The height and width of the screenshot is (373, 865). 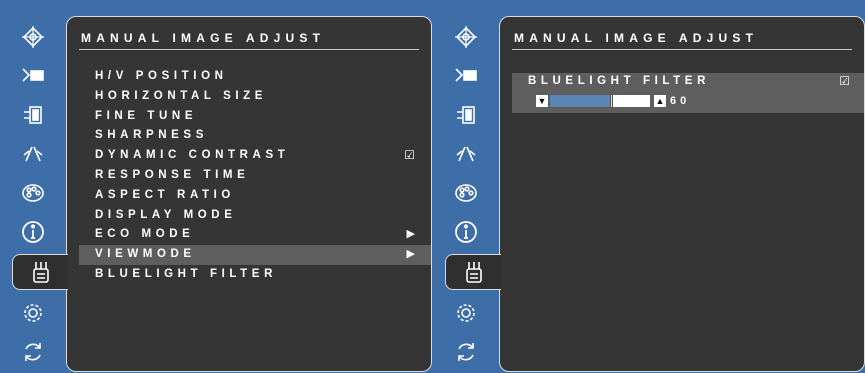 I want to click on menu-item-aspect-ratio: ASPECT RATIO, so click(x=255, y=196).